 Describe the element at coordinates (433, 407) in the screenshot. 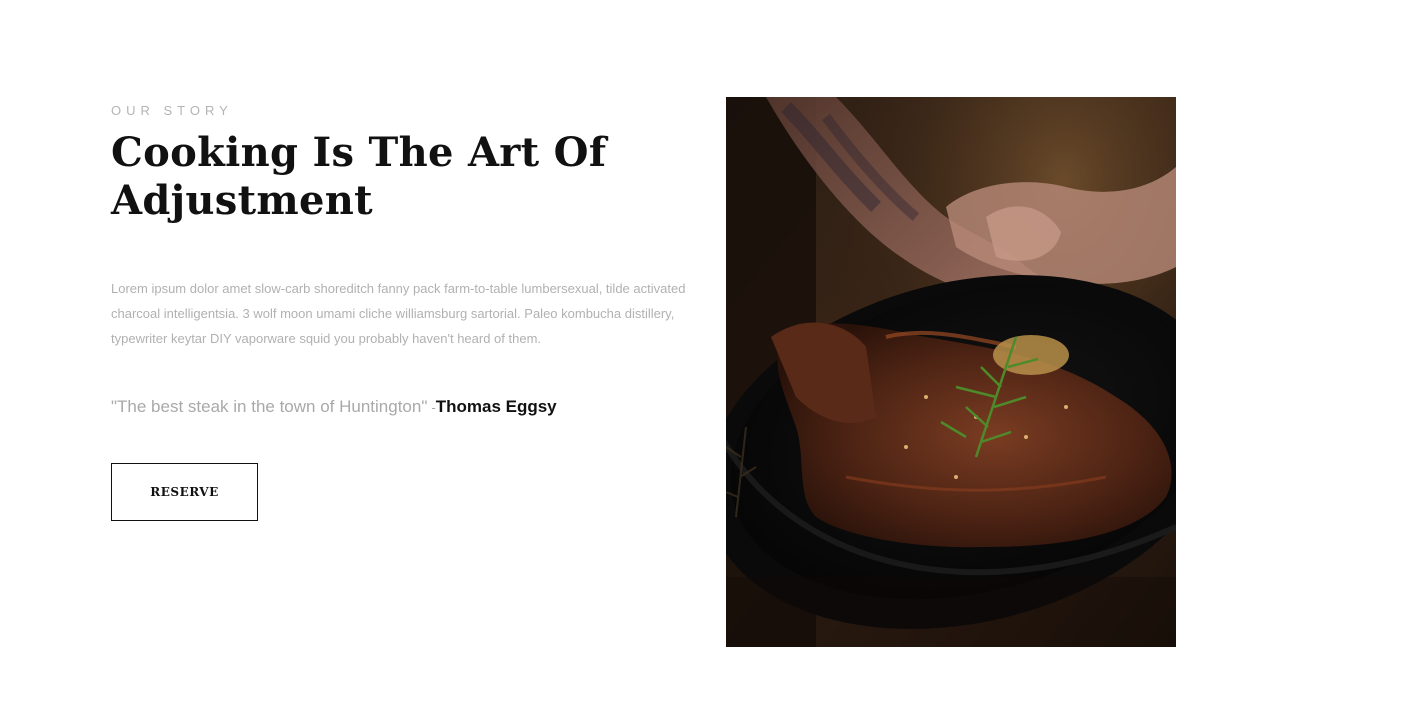

I see `quote-dash: -` at that location.